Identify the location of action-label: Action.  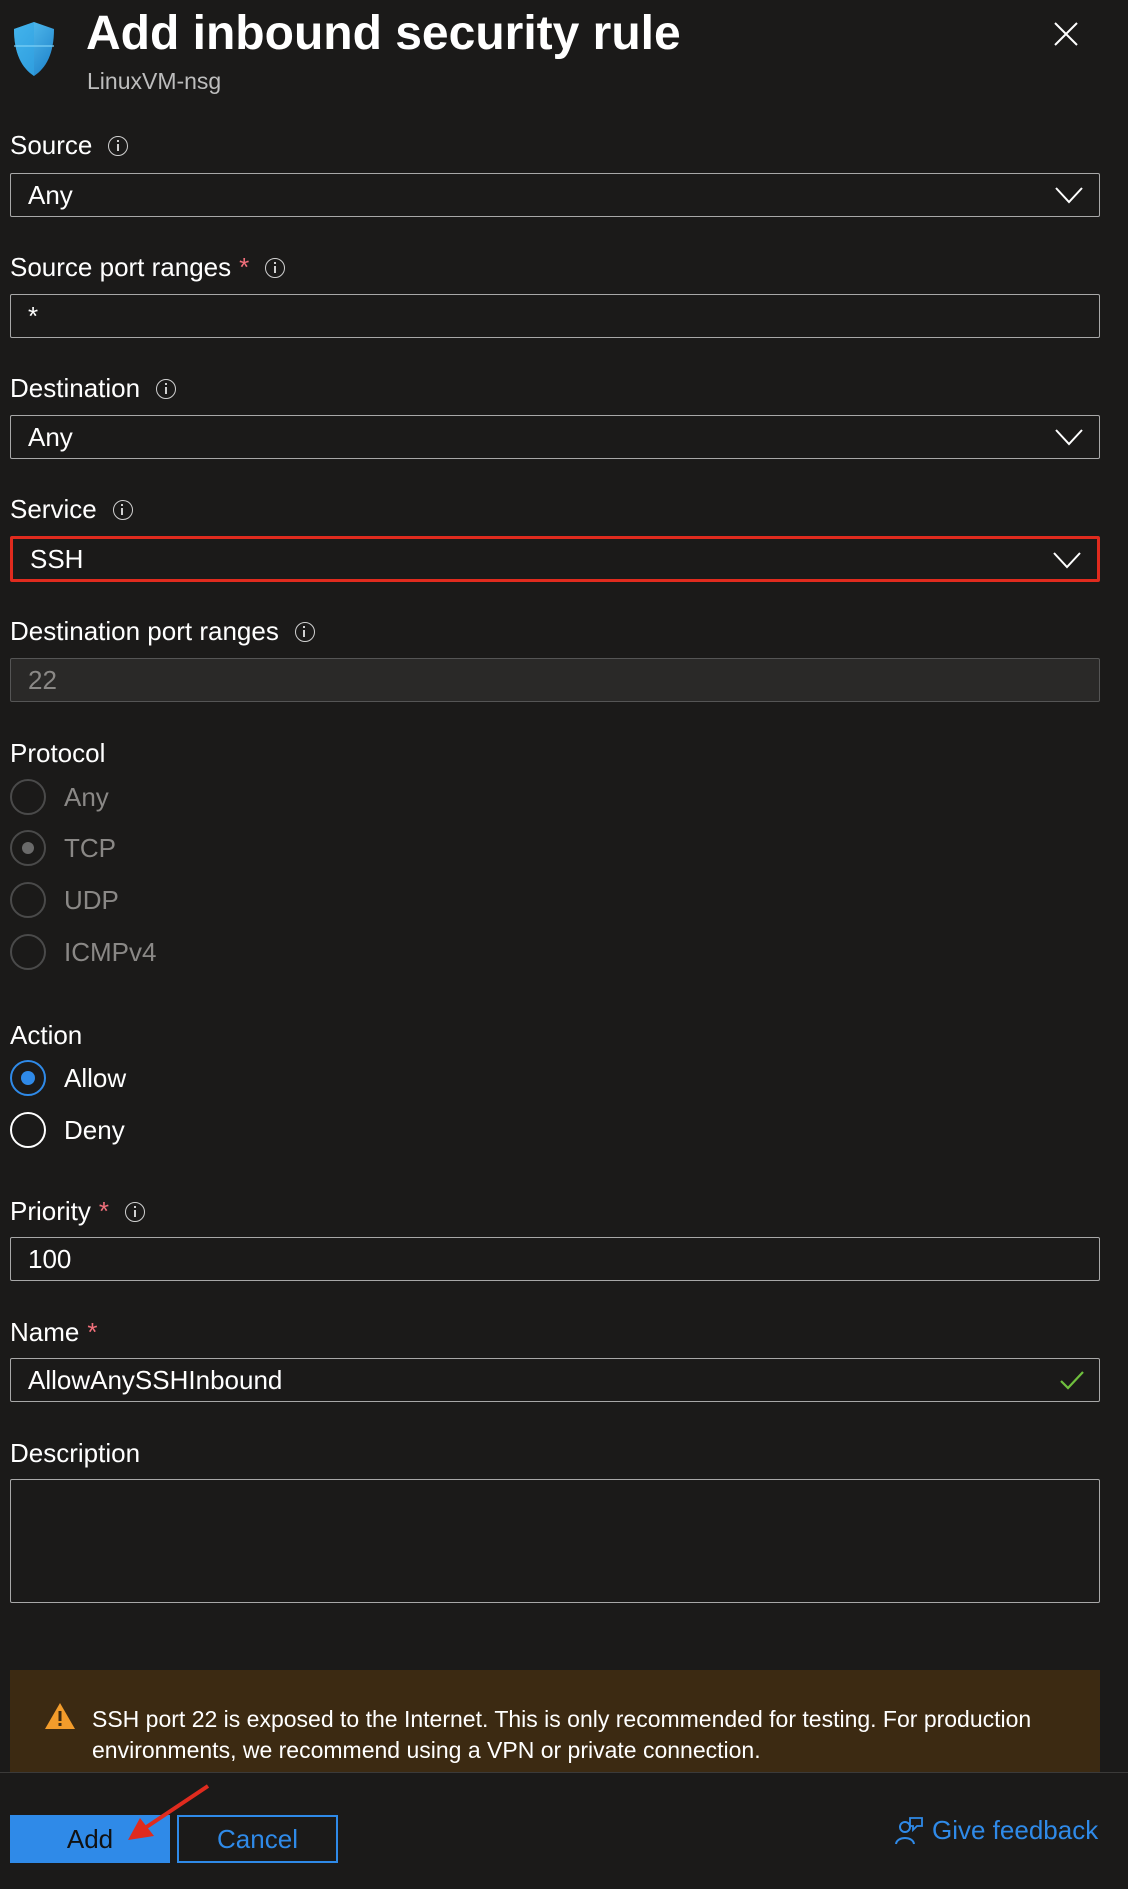
(46, 1035).